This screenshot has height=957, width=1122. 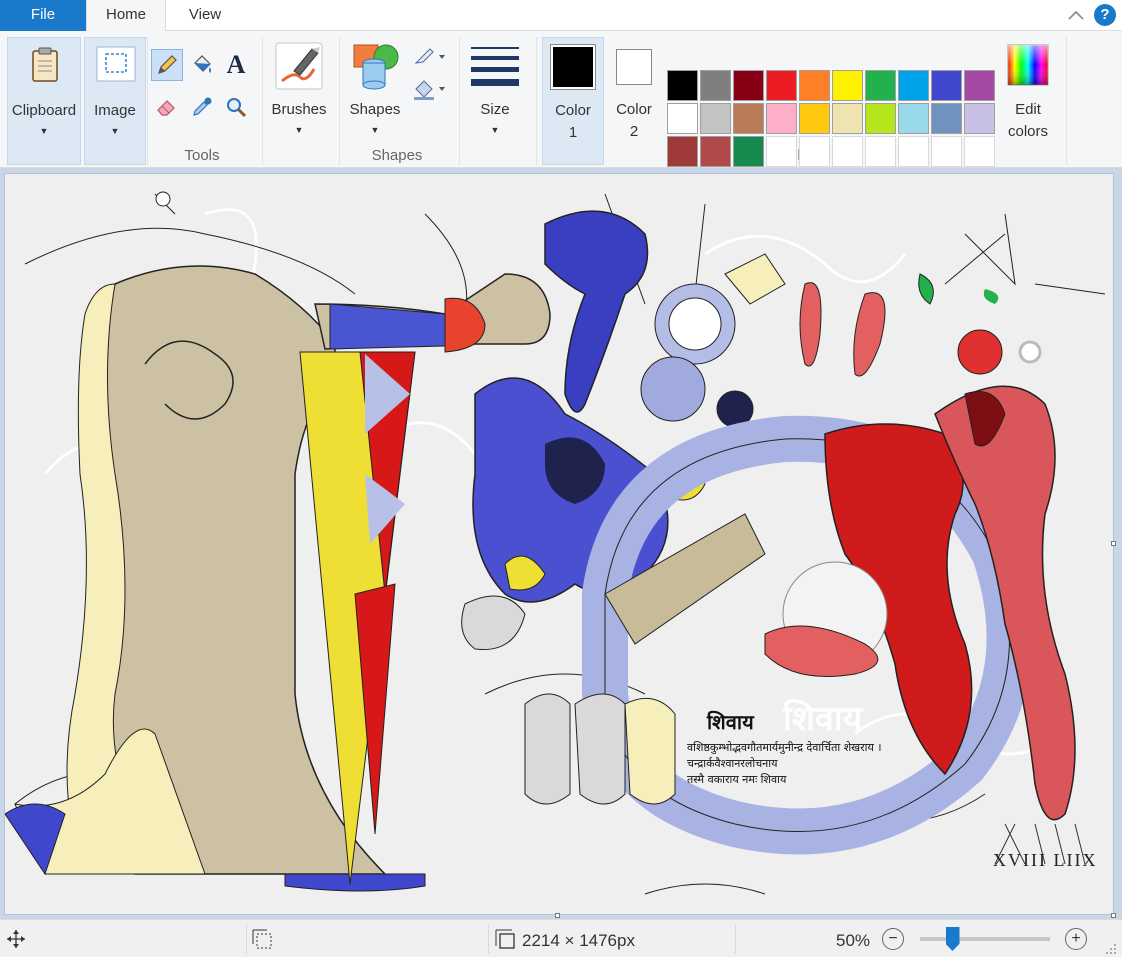 What do you see at coordinates (495, 66) in the screenshot?
I see `line-size-icon` at bounding box center [495, 66].